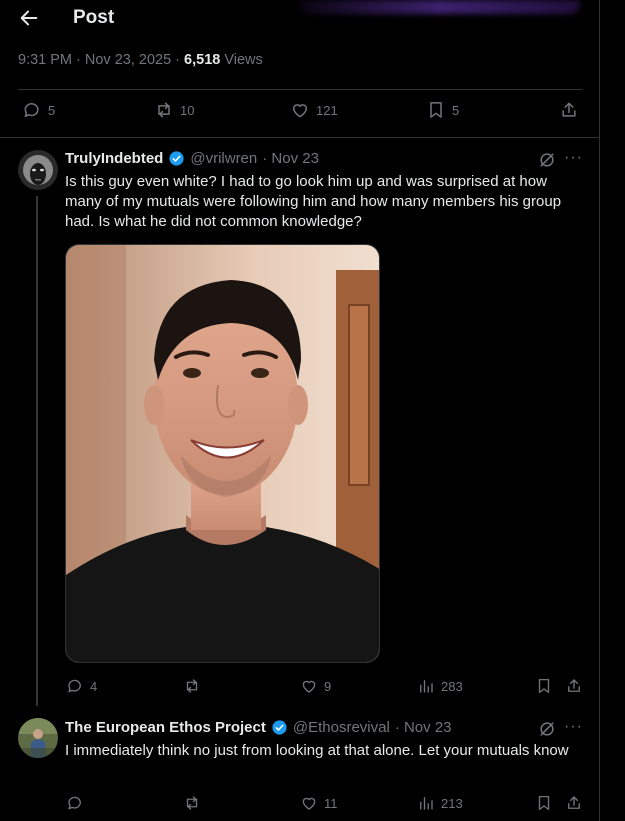 Image resolution: width=625 pixels, height=821 pixels. Describe the element at coordinates (114, 158) in the screenshot. I see `display-name: TrulyIndebted` at that location.